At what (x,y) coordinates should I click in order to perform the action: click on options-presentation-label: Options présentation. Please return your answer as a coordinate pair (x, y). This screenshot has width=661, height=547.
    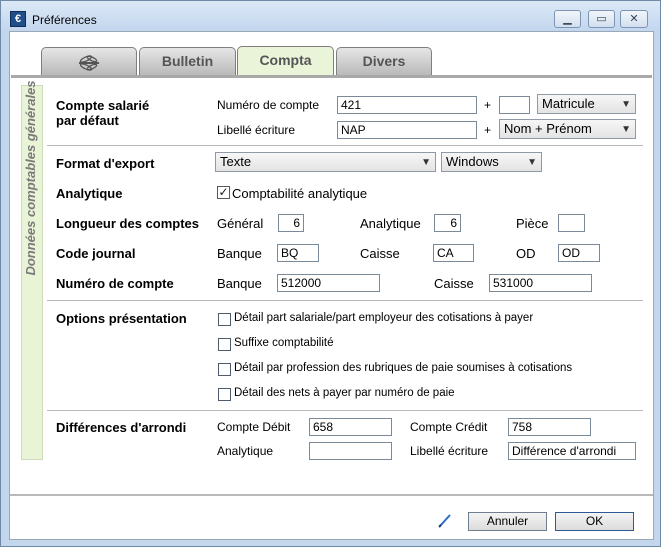
    Looking at the image, I should click on (121, 318).